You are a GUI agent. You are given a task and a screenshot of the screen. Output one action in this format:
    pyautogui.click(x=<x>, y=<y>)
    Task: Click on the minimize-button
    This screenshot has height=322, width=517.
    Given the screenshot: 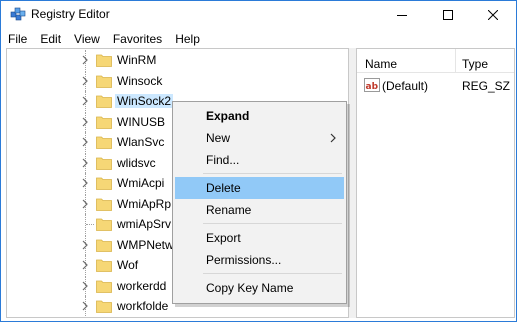 What is the action you would take?
    pyautogui.click(x=402, y=14)
    